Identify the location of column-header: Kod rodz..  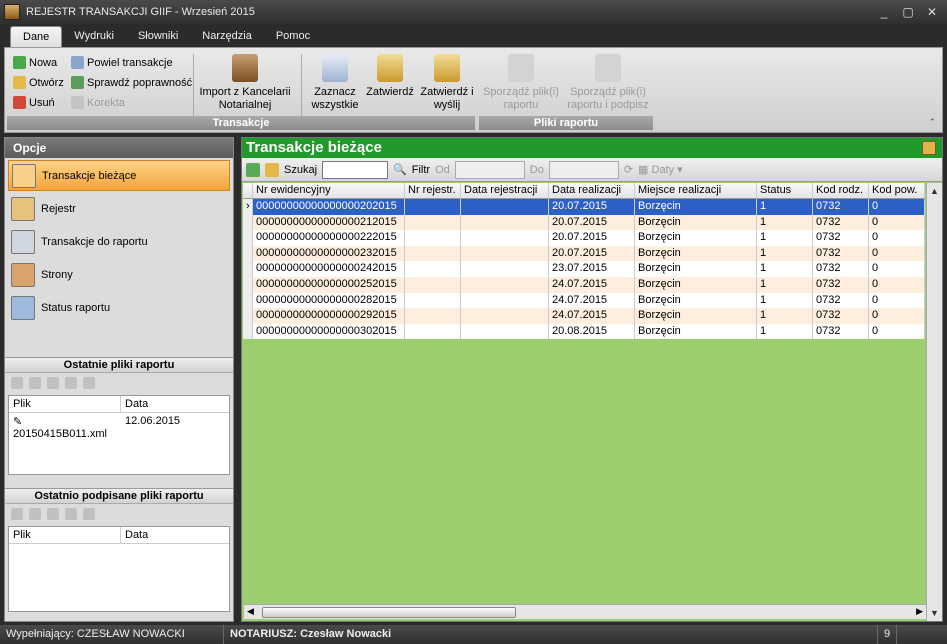
(841, 190).